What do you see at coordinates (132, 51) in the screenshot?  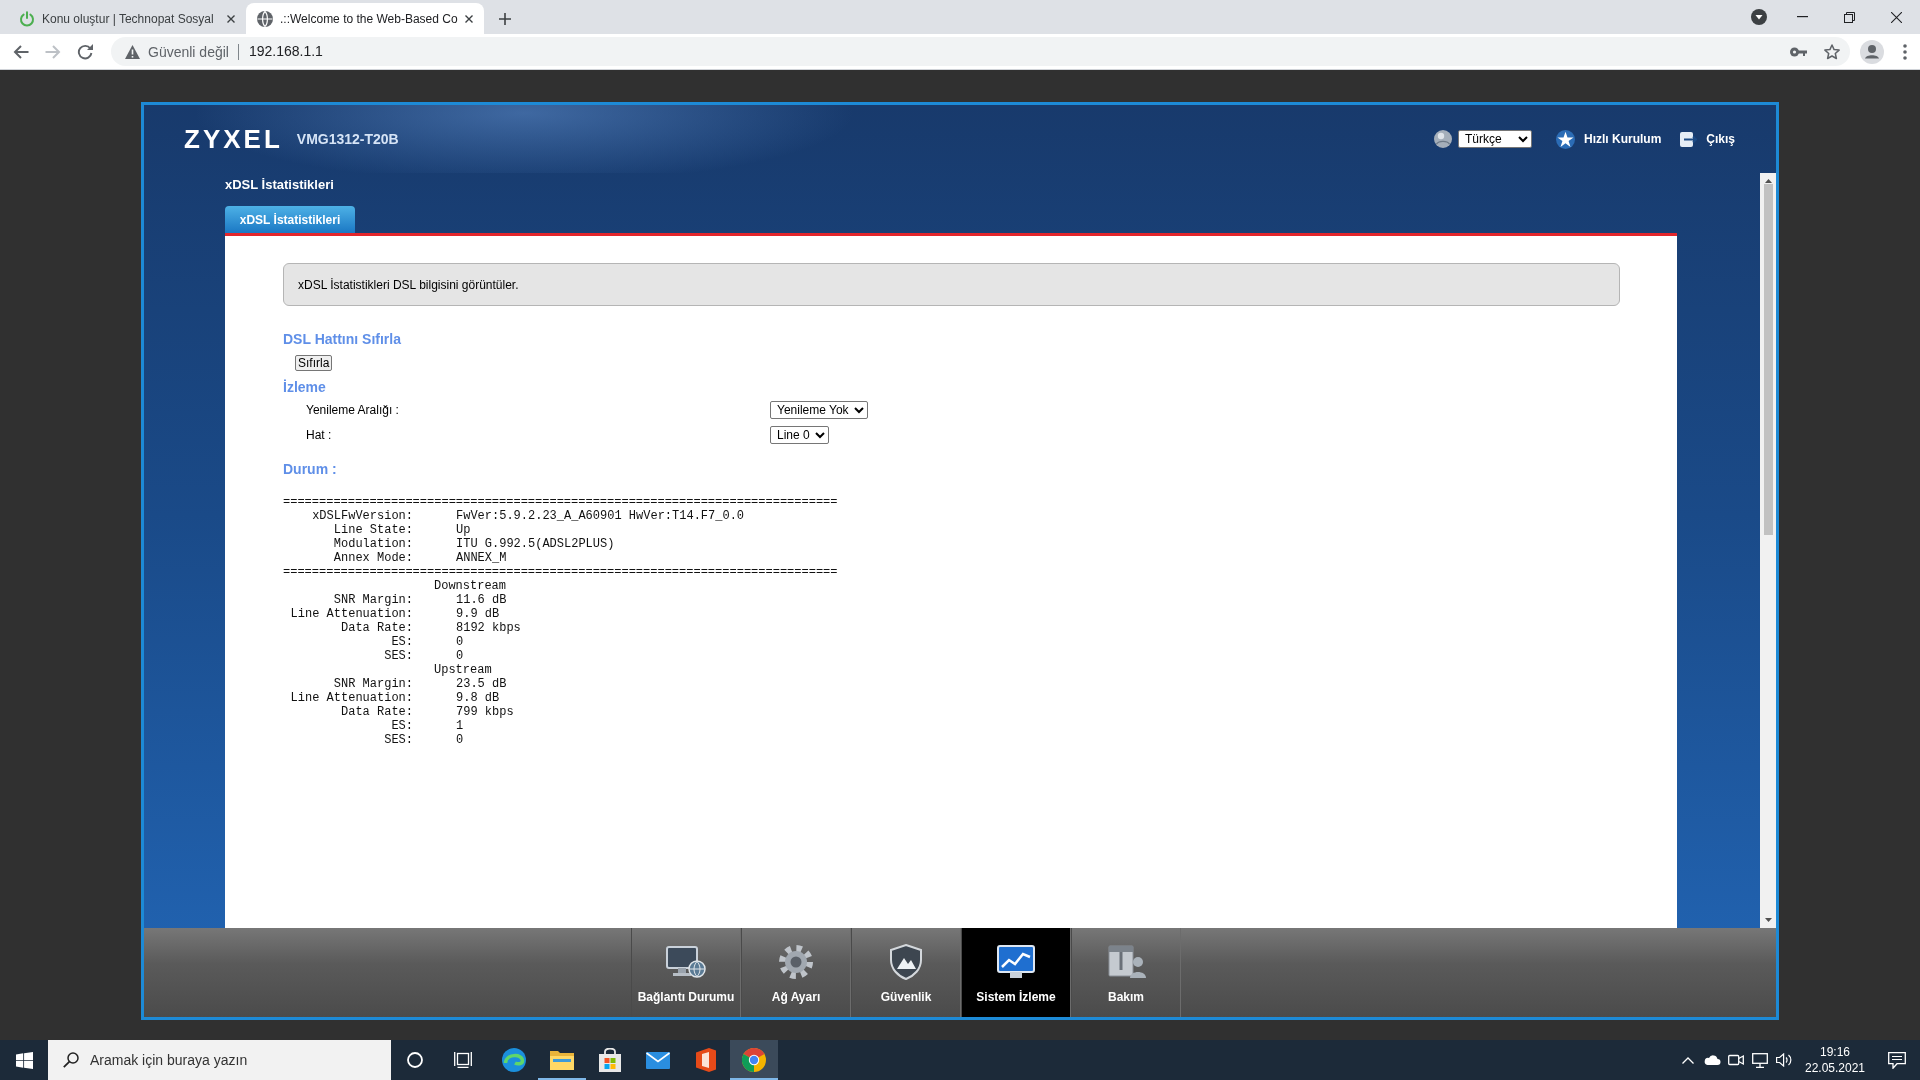 I see `warning-icon` at bounding box center [132, 51].